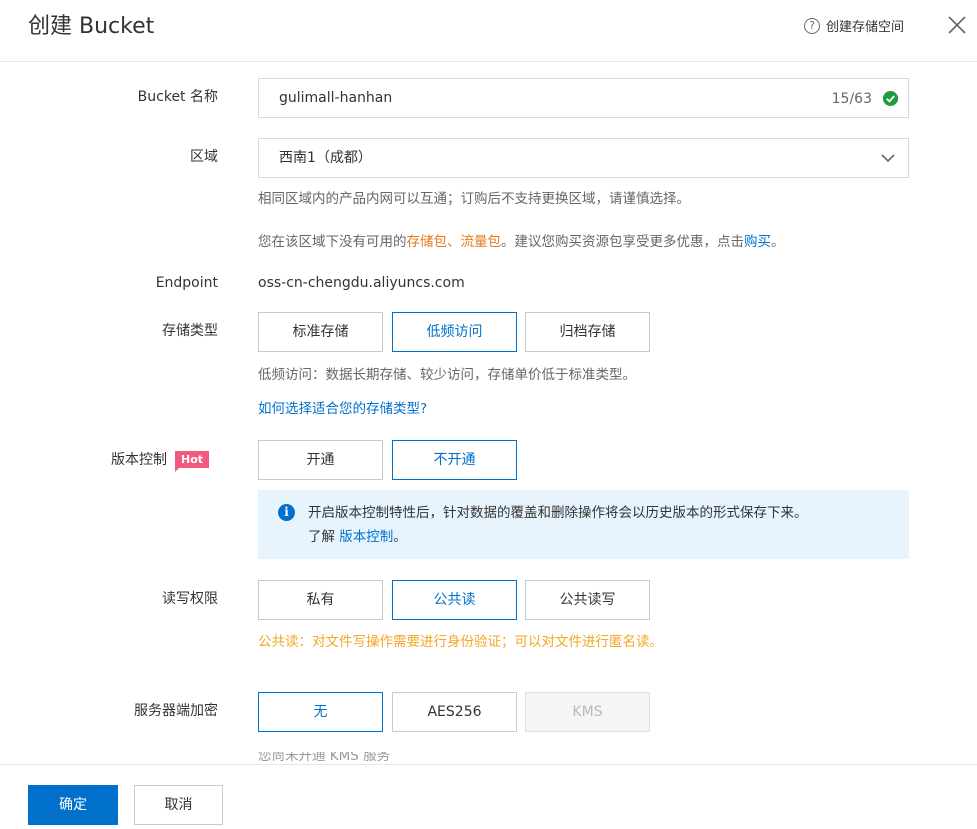 The width and height of the screenshot is (977, 829). I want to click on check-circle-icon, so click(890, 98).